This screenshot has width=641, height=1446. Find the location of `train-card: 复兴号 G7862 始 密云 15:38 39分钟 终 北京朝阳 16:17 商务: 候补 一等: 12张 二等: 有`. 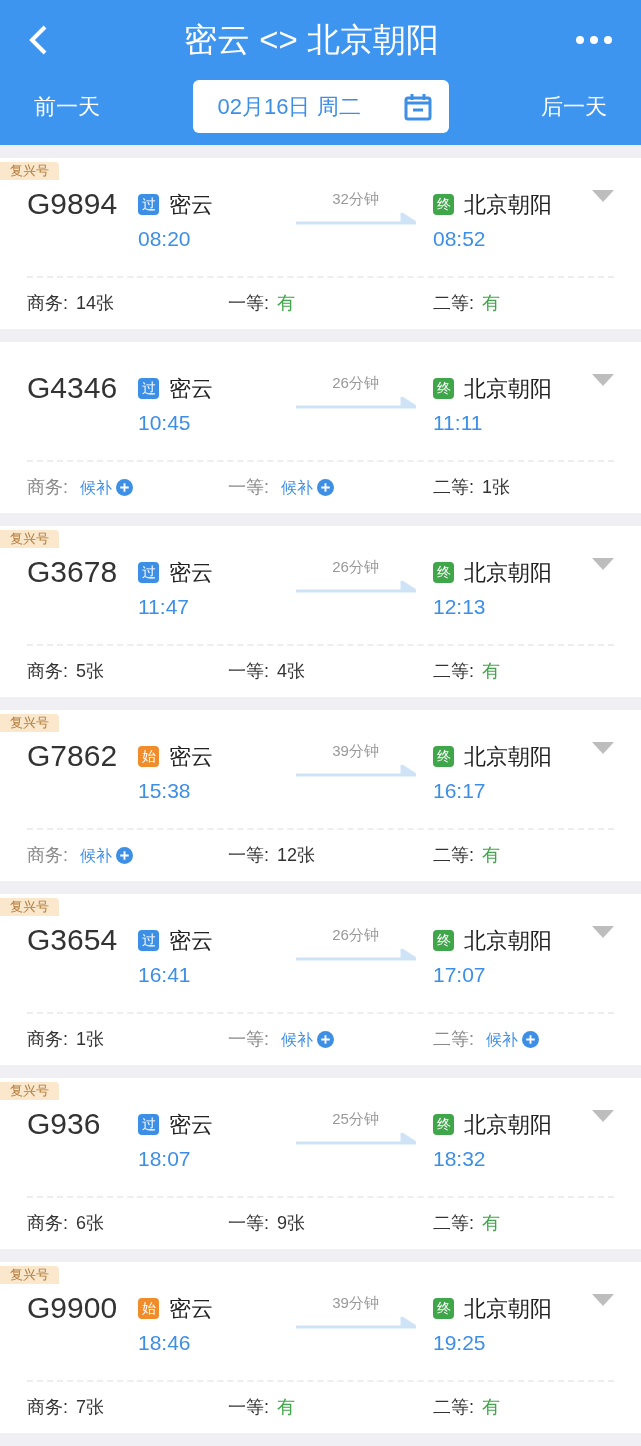

train-card: 复兴号 G7862 始 密云 15:38 39分钟 终 北京朝阳 16:17 商务: 候补 一等: 12张 二等: 有 is located at coordinates (320, 795).